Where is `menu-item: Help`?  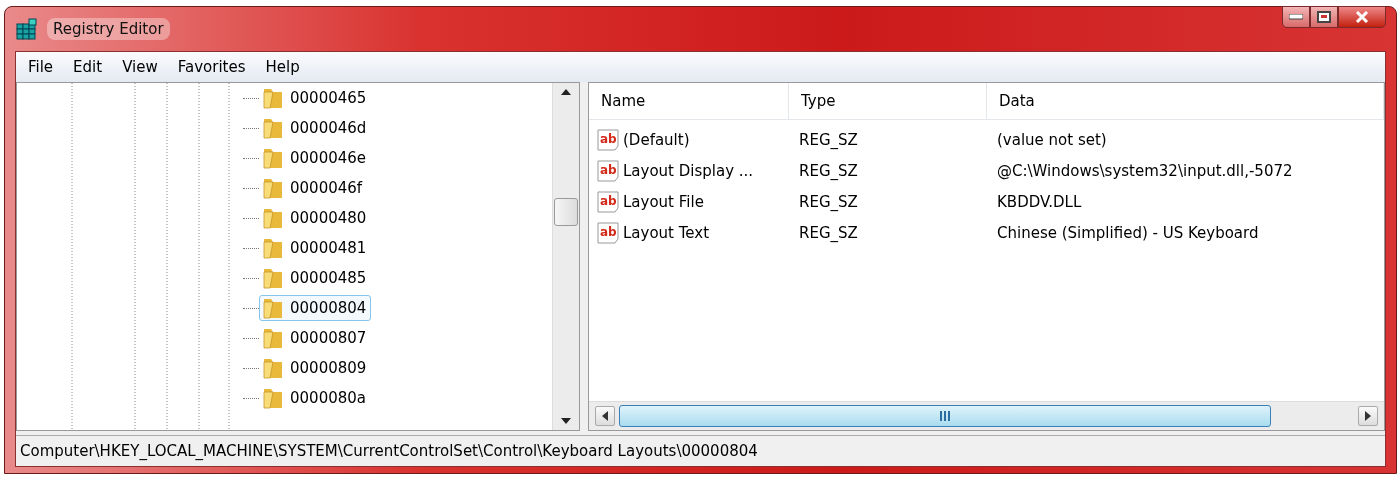
menu-item: Help is located at coordinates (282, 67).